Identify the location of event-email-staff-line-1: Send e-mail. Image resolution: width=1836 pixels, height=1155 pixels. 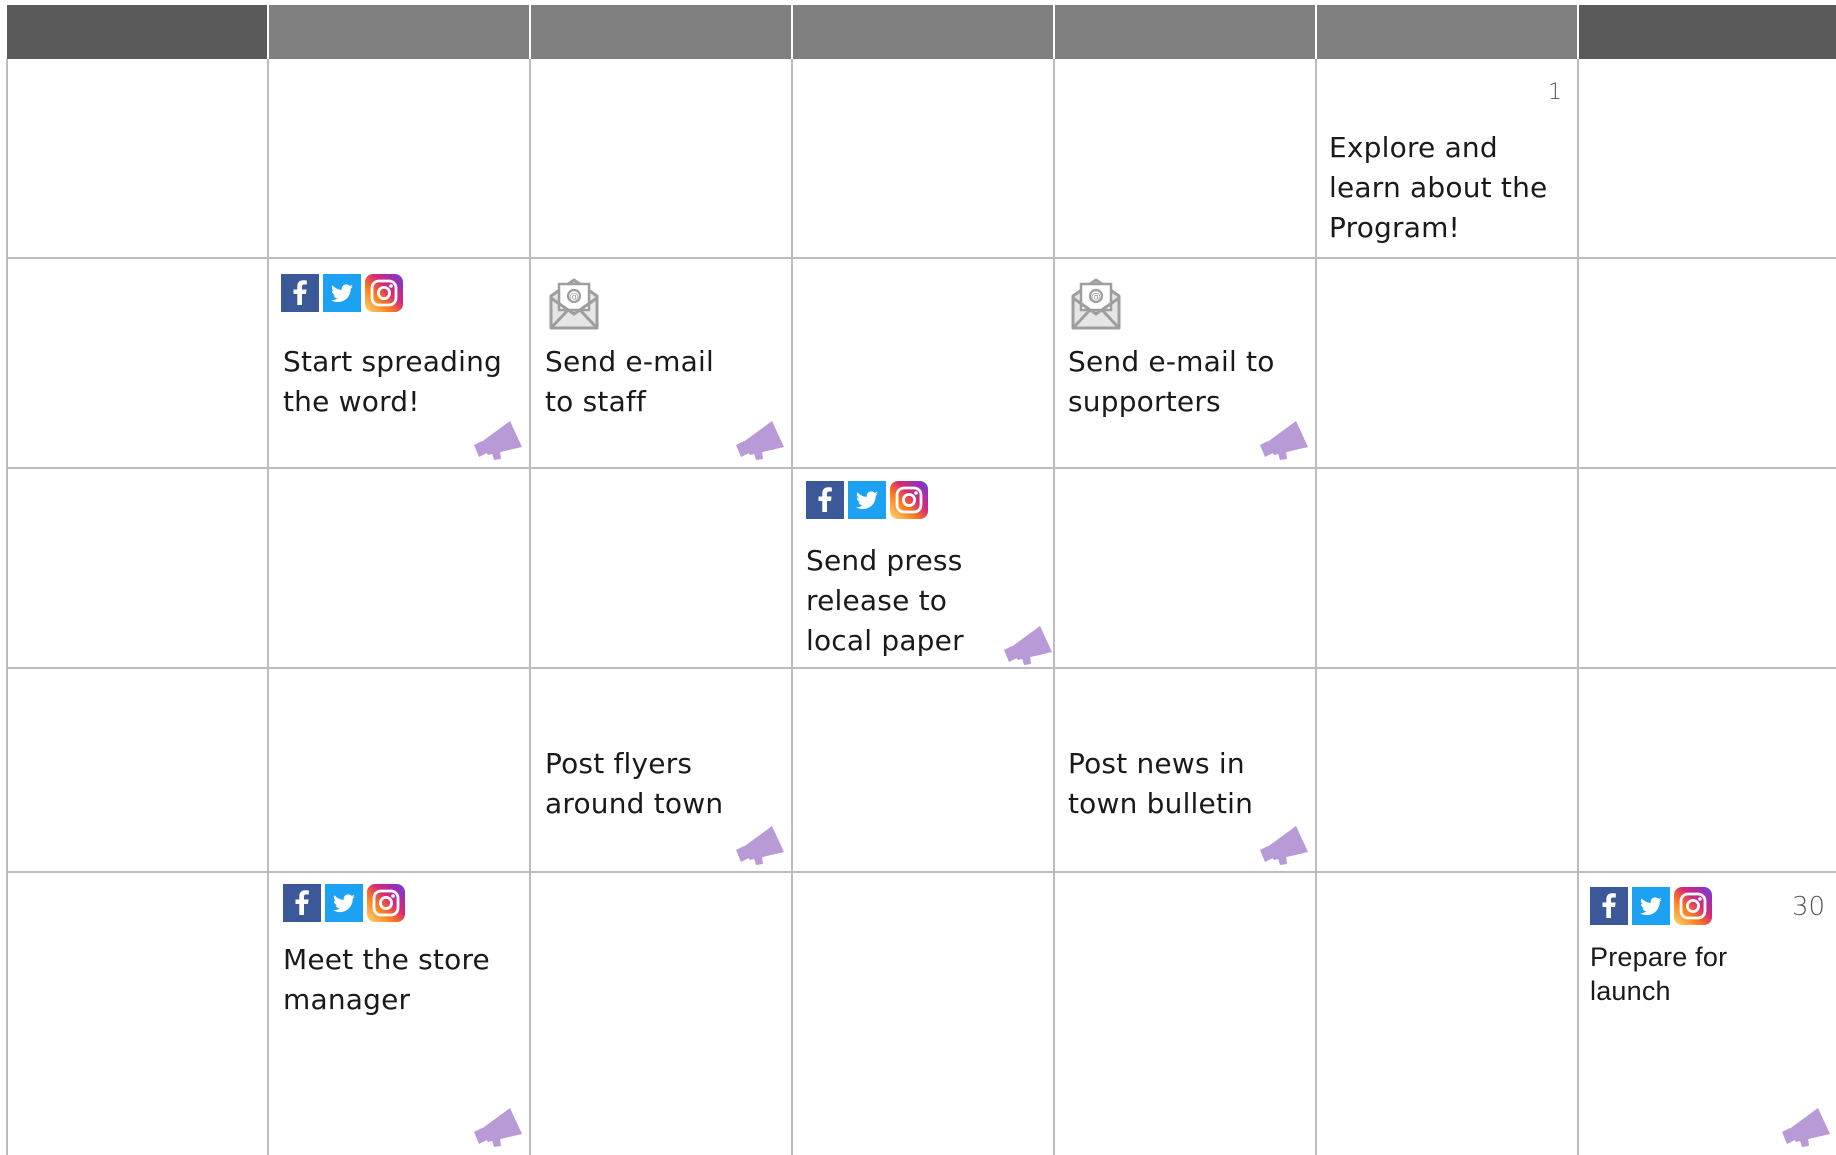
(629, 361).